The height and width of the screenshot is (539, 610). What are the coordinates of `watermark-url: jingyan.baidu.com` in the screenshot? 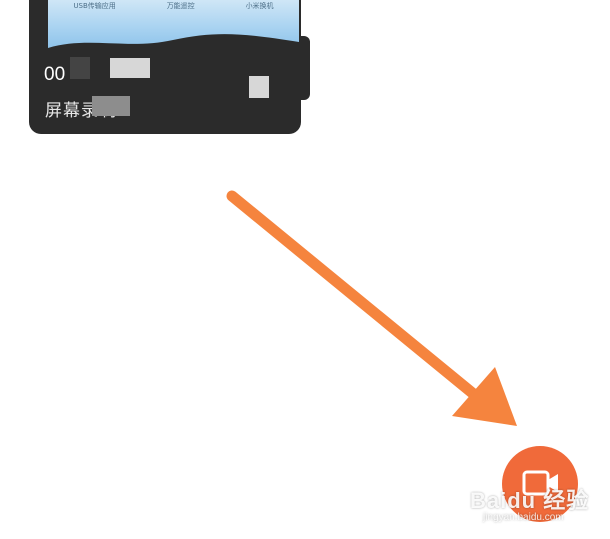 It's located at (523, 517).